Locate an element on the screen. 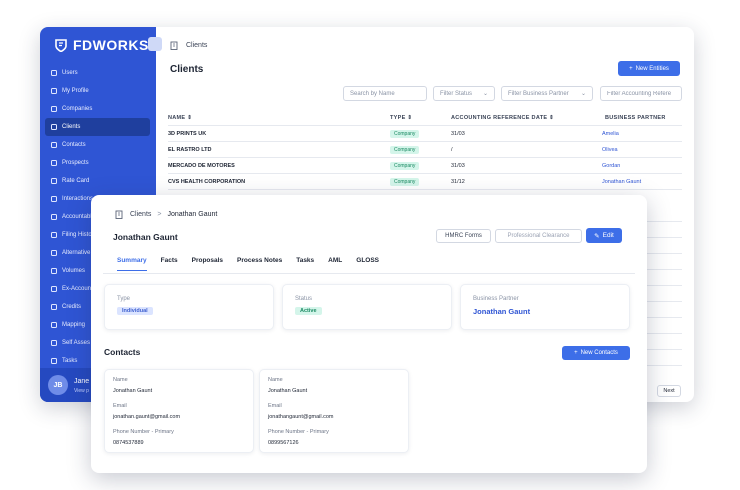  column-partner-header: BUSINESS PARTNER is located at coordinates (635, 118).